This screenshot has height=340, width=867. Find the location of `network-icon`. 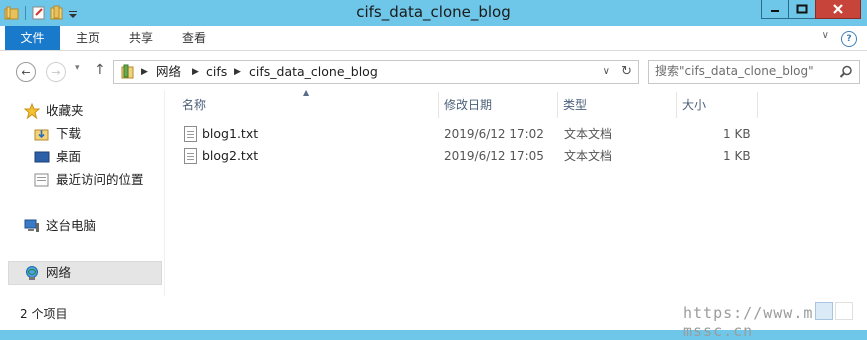

network-icon is located at coordinates (32, 273).